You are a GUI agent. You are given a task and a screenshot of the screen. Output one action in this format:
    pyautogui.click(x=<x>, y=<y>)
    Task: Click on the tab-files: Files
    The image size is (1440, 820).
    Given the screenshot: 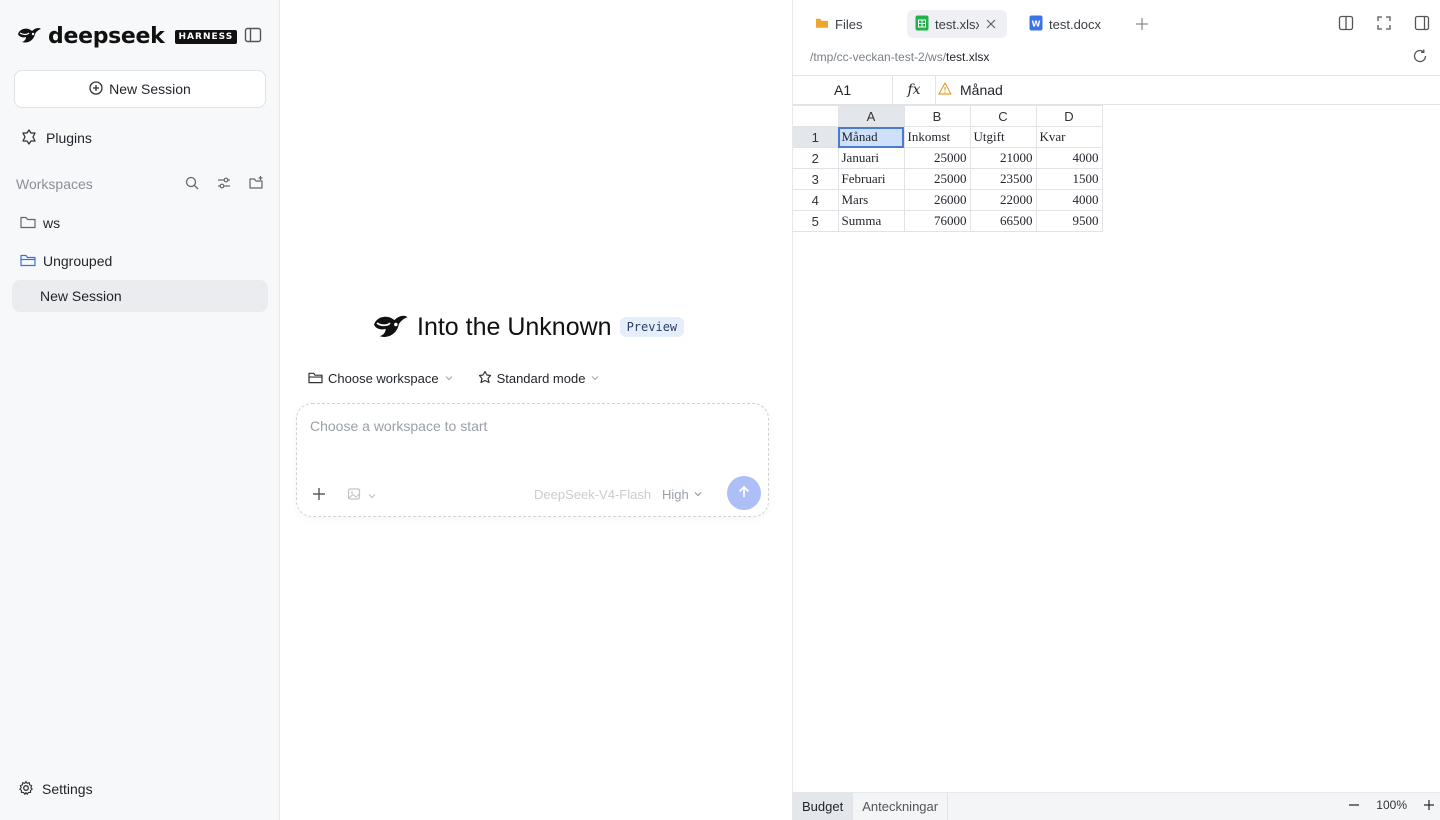 What is the action you would take?
    pyautogui.click(x=850, y=24)
    